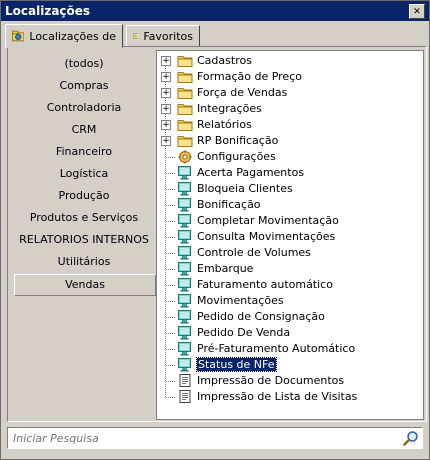  Describe the element at coordinates (18, 36) in the screenshot. I see `globe-folder-icon` at that location.